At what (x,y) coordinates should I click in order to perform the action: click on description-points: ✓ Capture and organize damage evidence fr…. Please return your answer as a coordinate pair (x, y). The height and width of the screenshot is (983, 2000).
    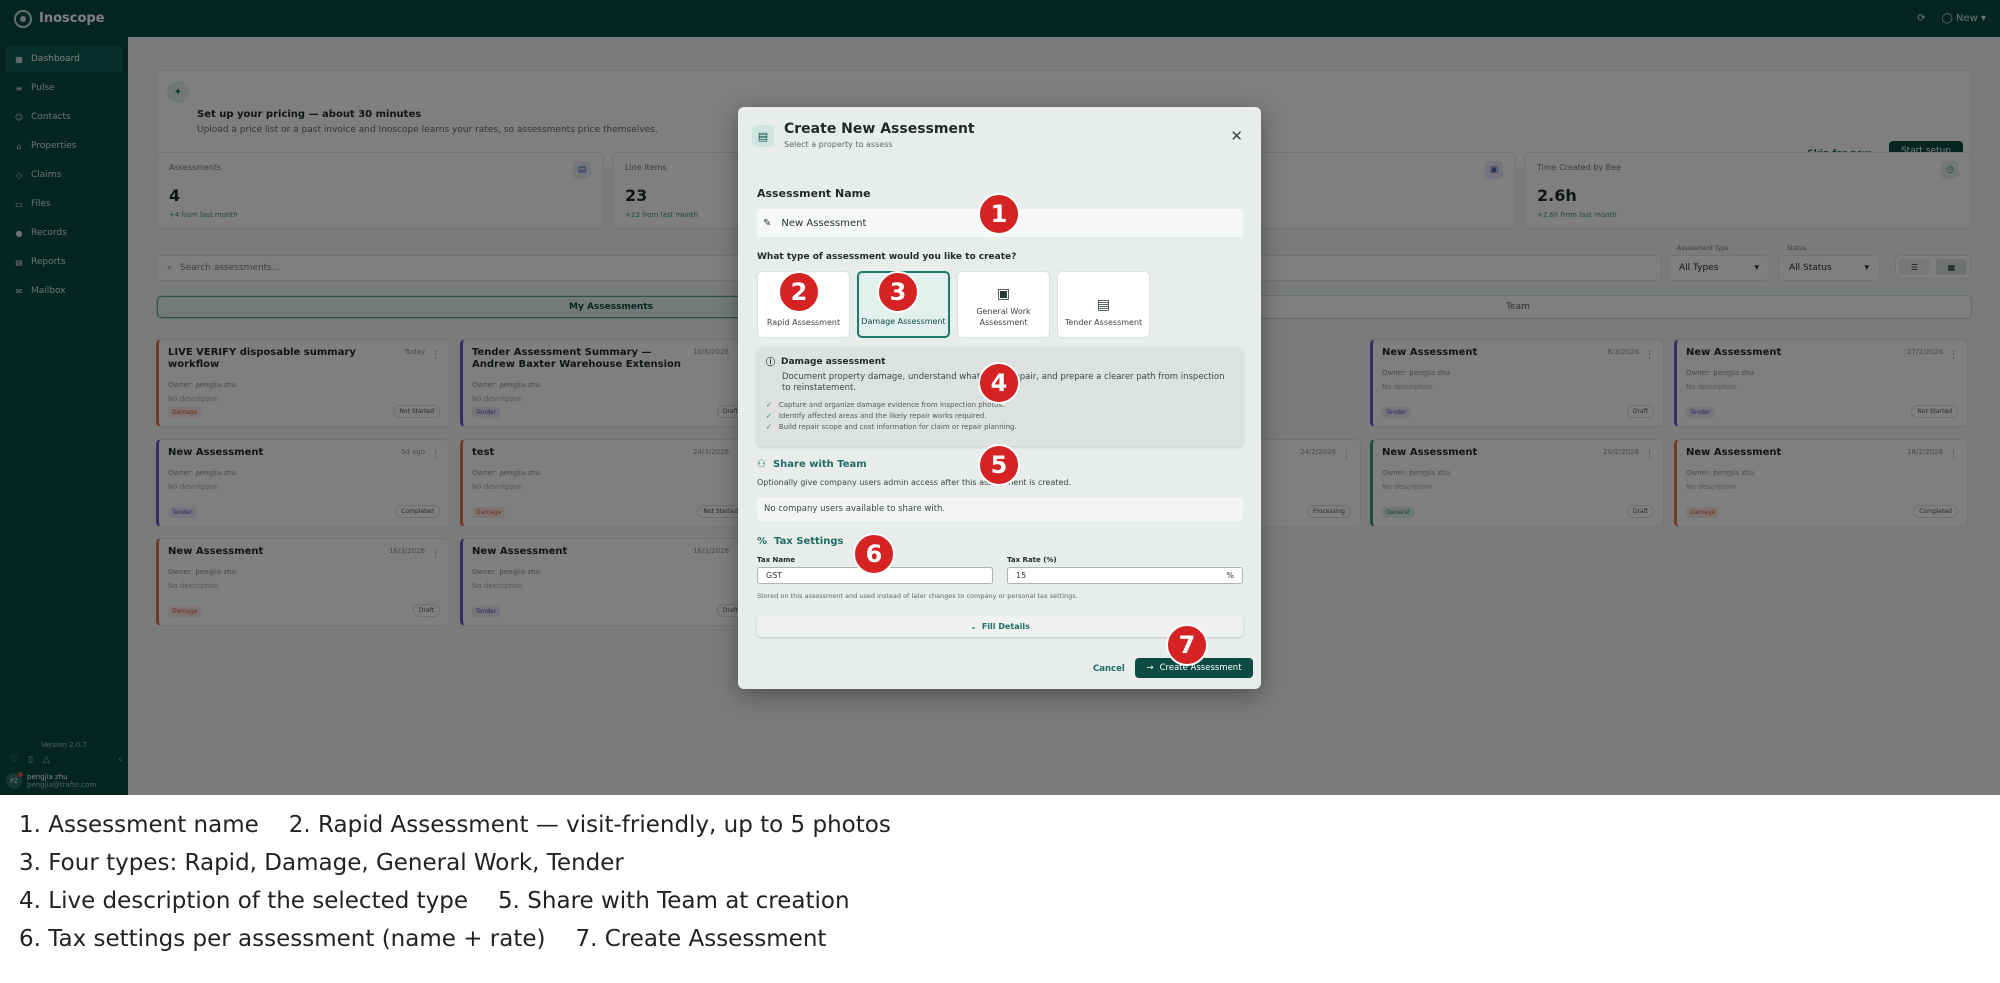
    Looking at the image, I should click on (1000, 416).